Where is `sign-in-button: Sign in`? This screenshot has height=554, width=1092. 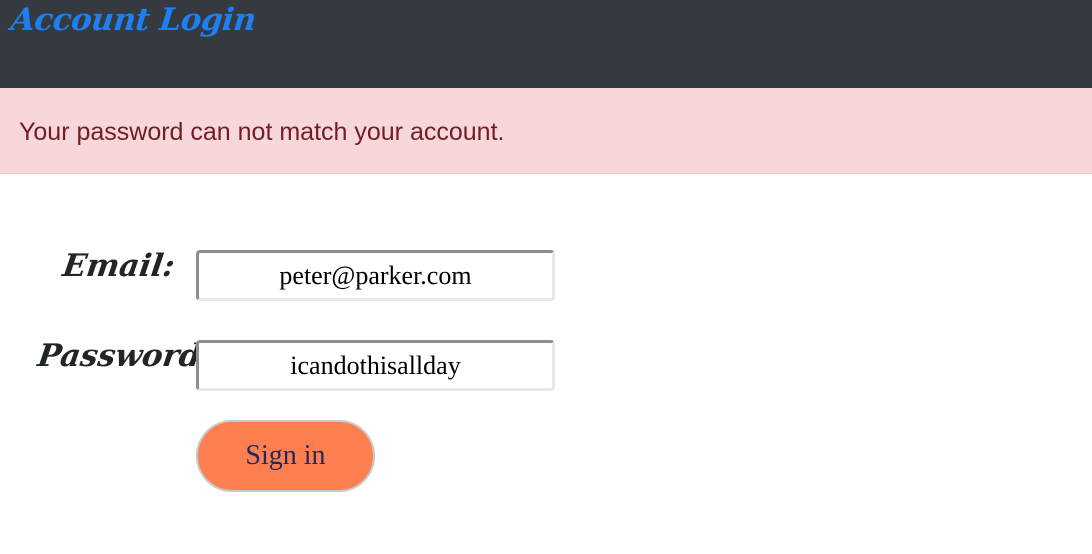 sign-in-button: Sign in is located at coordinates (285, 456).